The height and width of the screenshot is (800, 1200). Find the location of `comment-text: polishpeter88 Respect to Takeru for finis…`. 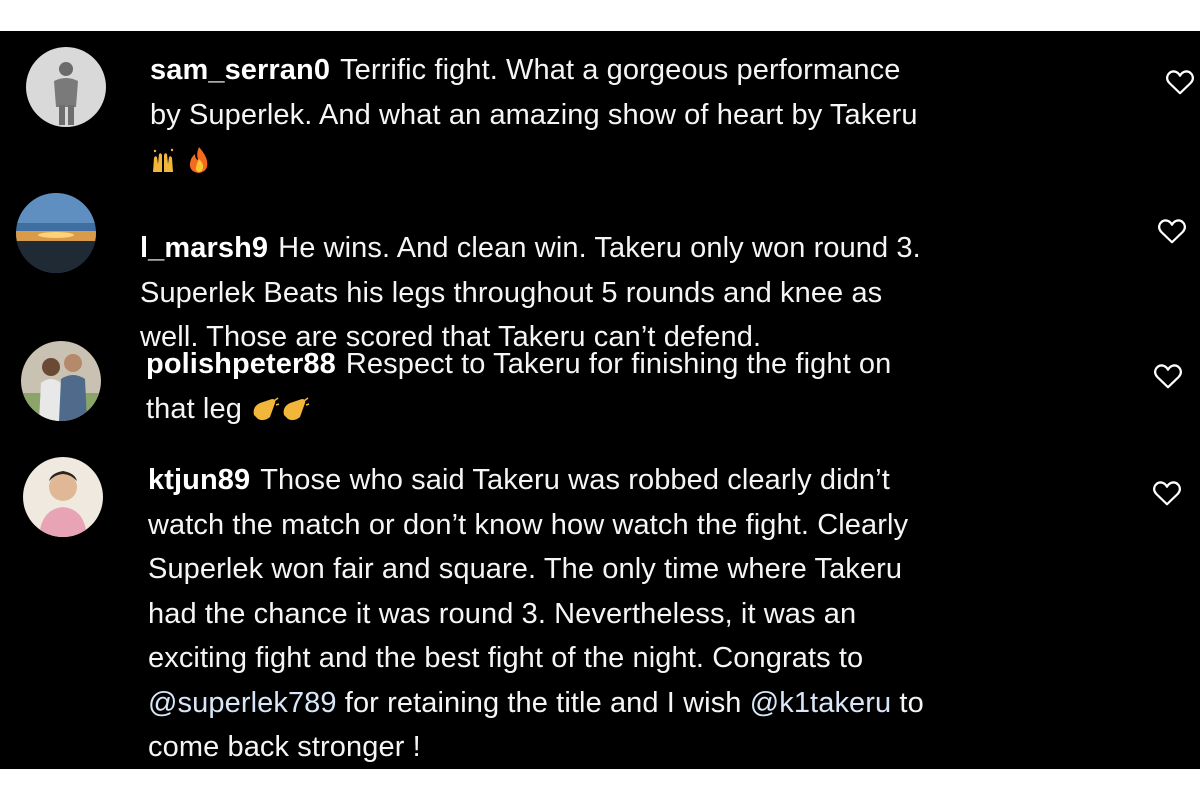

comment-text: polishpeter88 Respect to Takeru for finis… is located at coordinates (518, 386).